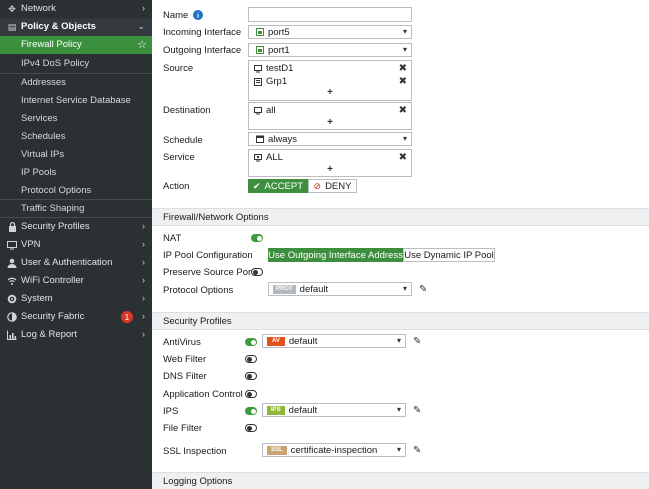 This screenshot has height=489, width=649. What do you see at coordinates (43, 82) in the screenshot?
I see `sidebar-item-label: Addresses` at bounding box center [43, 82].